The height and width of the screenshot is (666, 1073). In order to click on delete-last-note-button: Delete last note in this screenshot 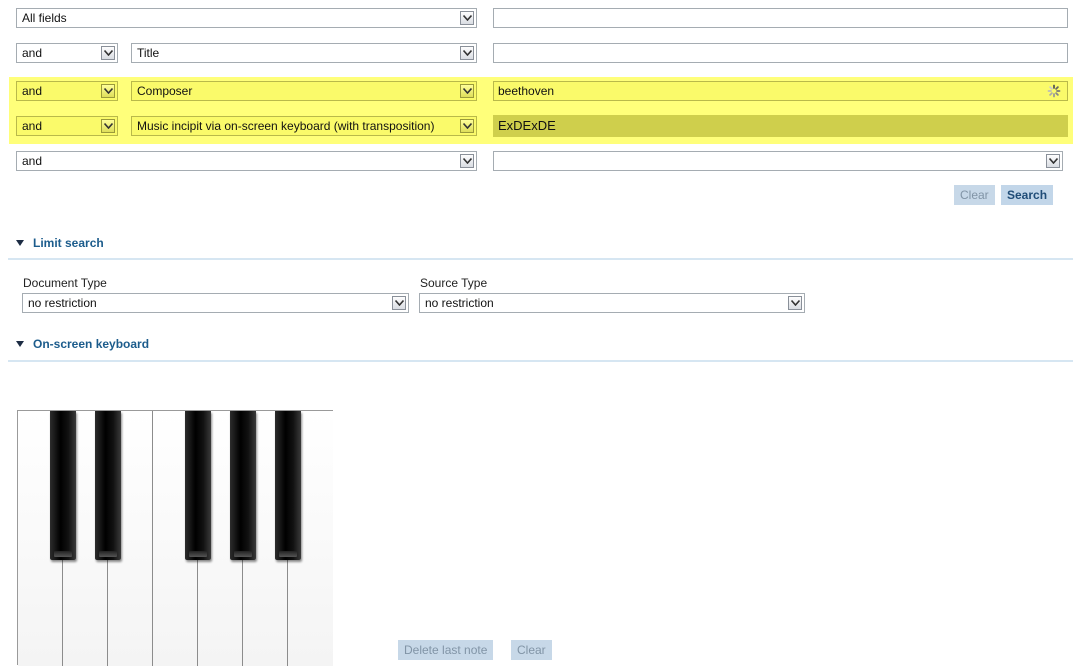, I will do `click(446, 650)`.